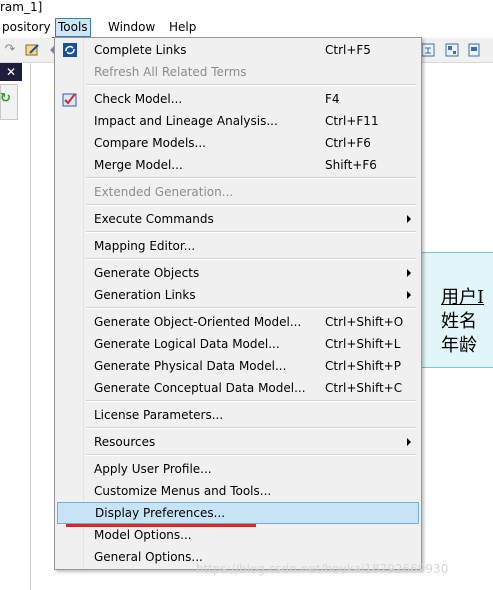  Describe the element at coordinates (459, 321) in the screenshot. I see `entity-row-name: 姓名` at that location.